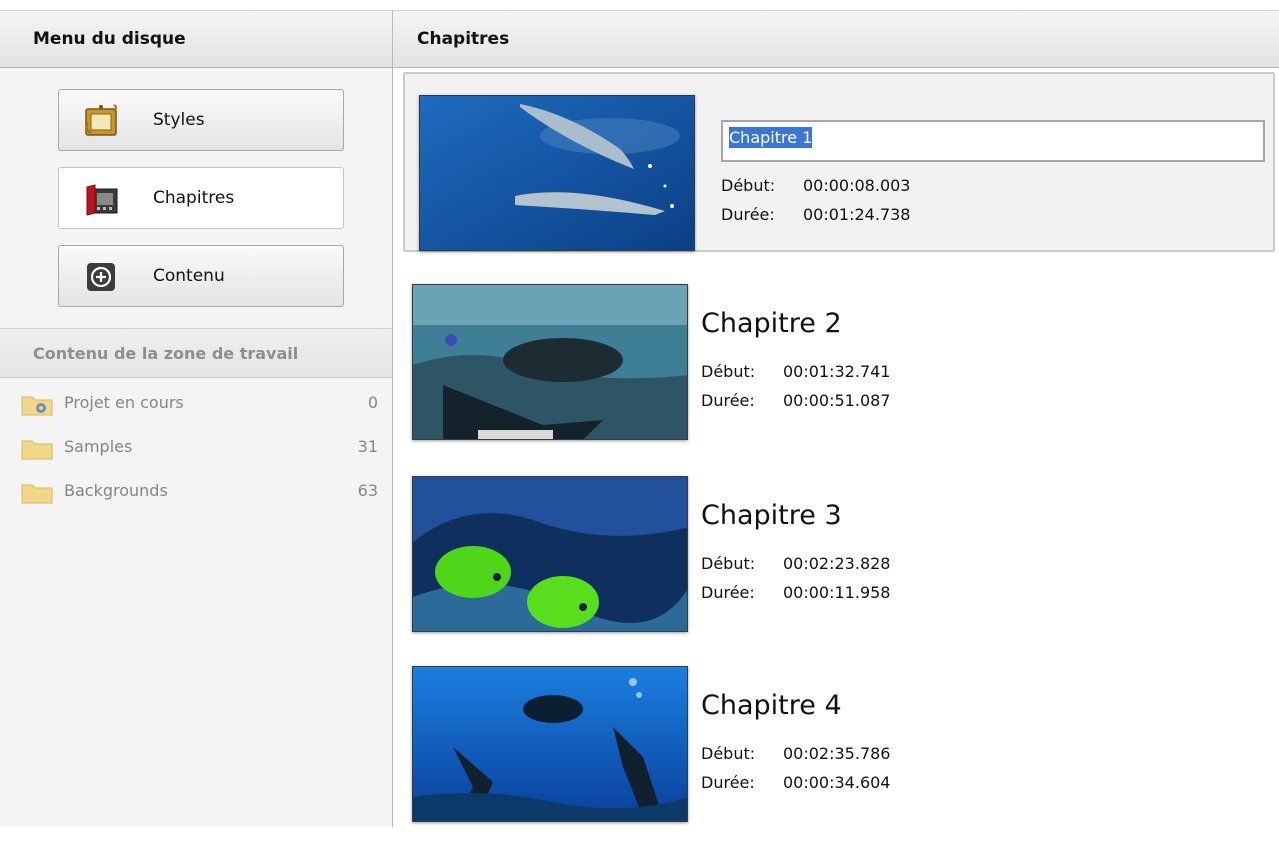  I want to click on workspace-item-count: 31, so click(367, 446).